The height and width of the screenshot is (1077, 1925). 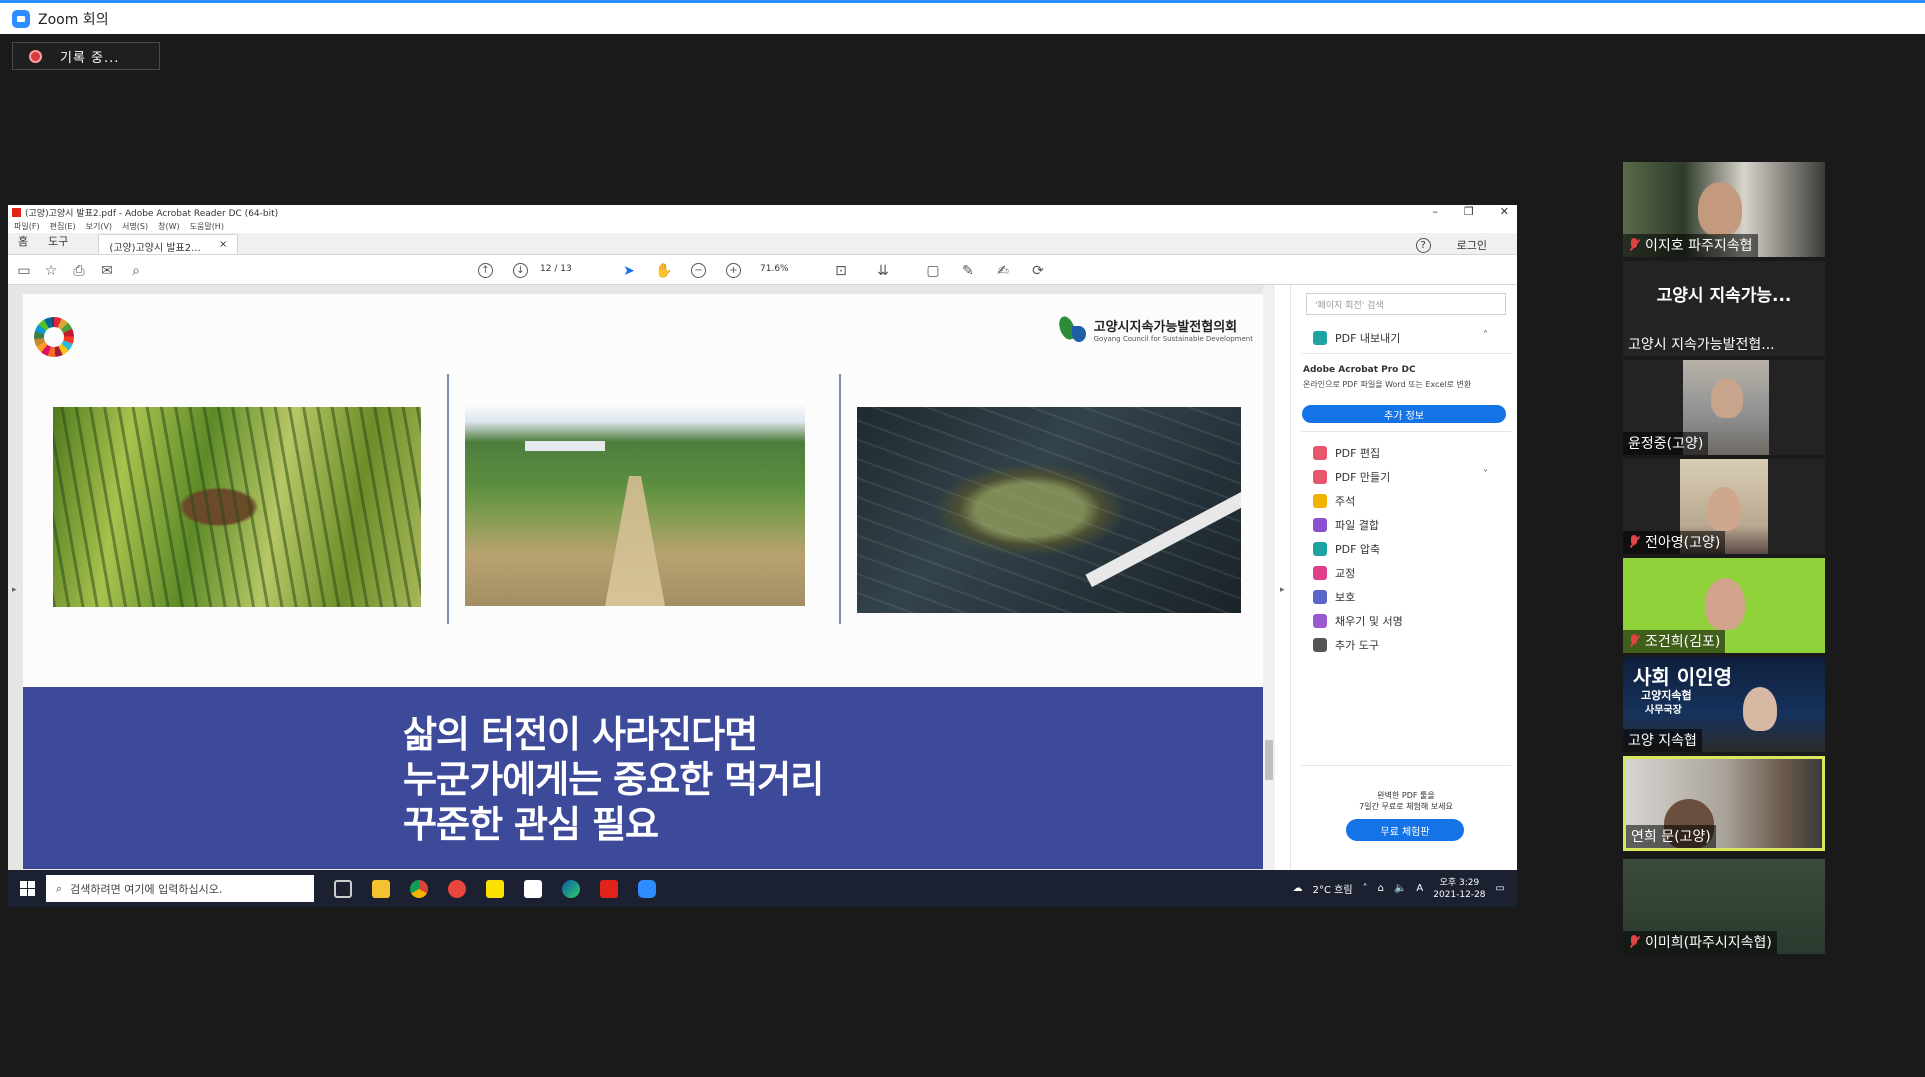 I want to click on menu-help: 도움말(H), so click(x=207, y=226).